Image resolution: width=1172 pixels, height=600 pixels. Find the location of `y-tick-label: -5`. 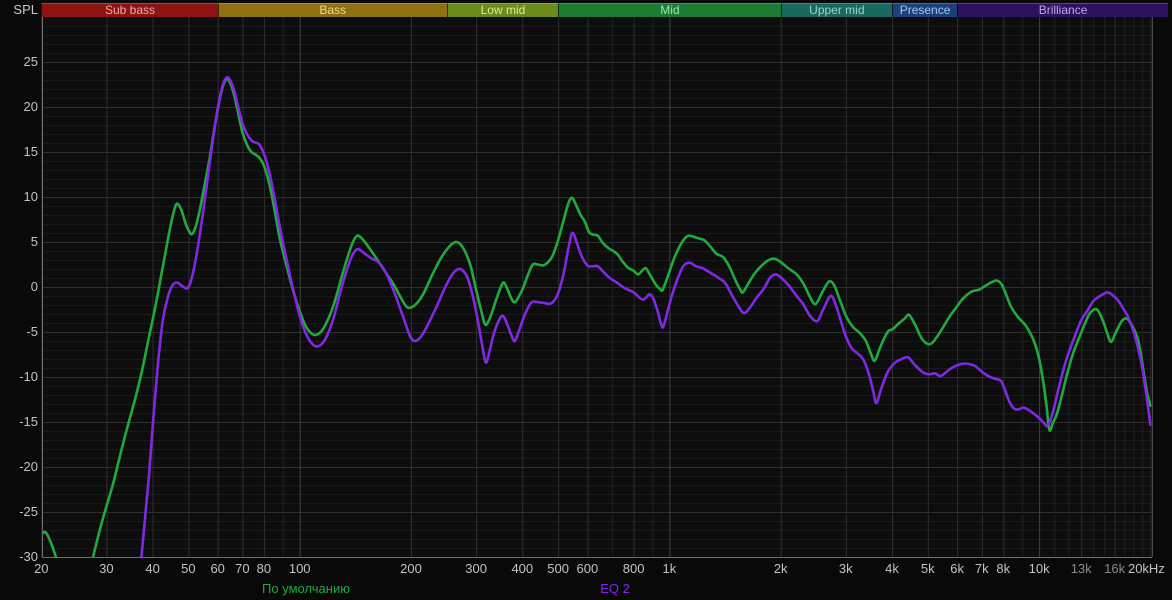

y-tick-label: -5 is located at coordinates (32, 331).